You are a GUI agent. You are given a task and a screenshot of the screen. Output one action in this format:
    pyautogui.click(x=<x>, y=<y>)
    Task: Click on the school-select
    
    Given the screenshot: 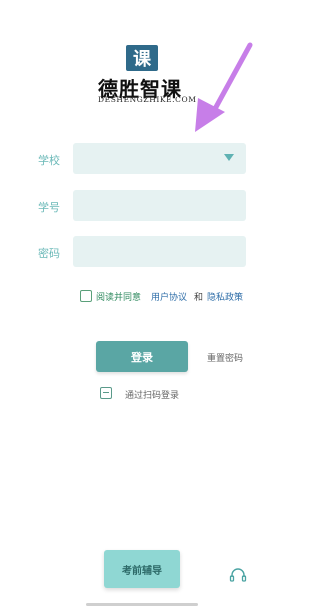 What is the action you would take?
    pyautogui.click(x=159, y=158)
    